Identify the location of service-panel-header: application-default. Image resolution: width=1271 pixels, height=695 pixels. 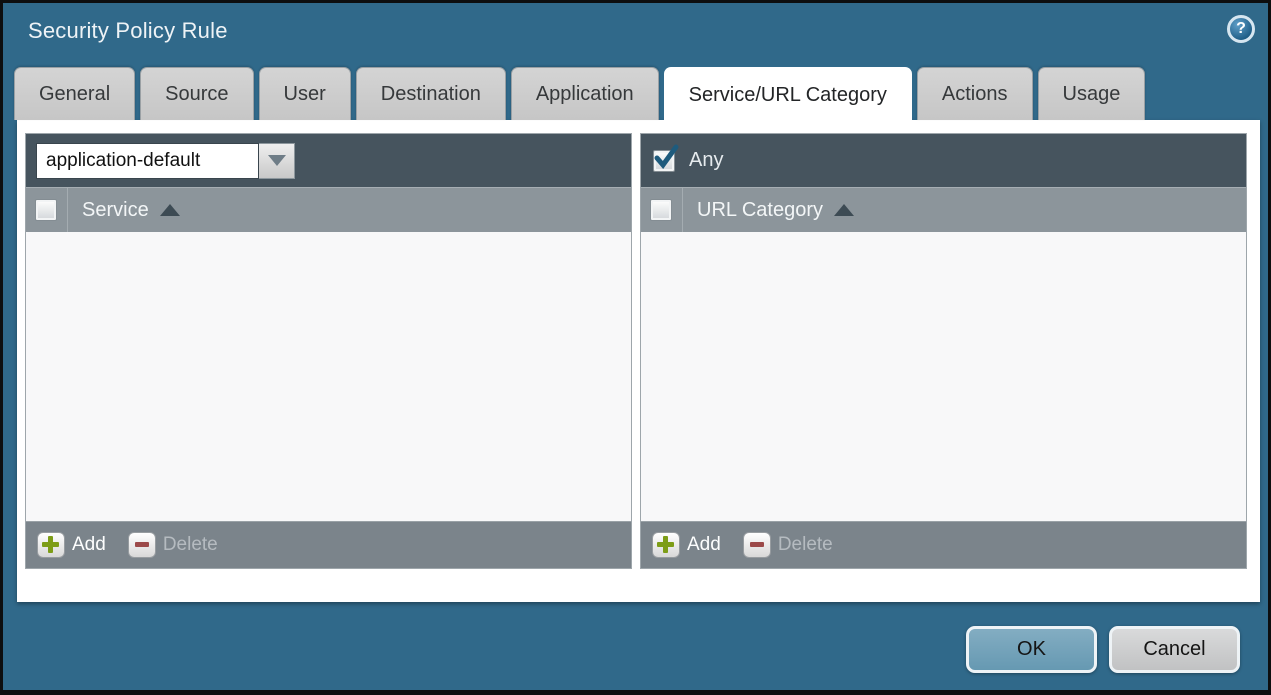
(328, 160).